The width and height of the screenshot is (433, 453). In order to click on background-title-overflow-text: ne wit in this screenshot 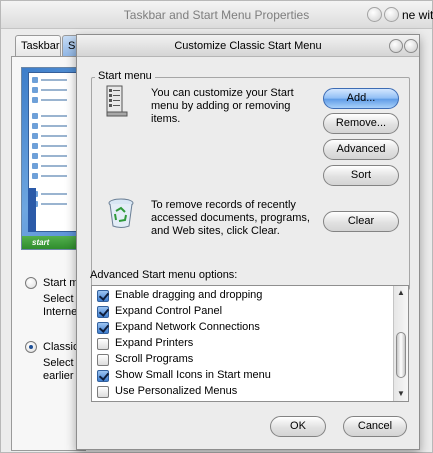, I will do `click(417, 15)`.